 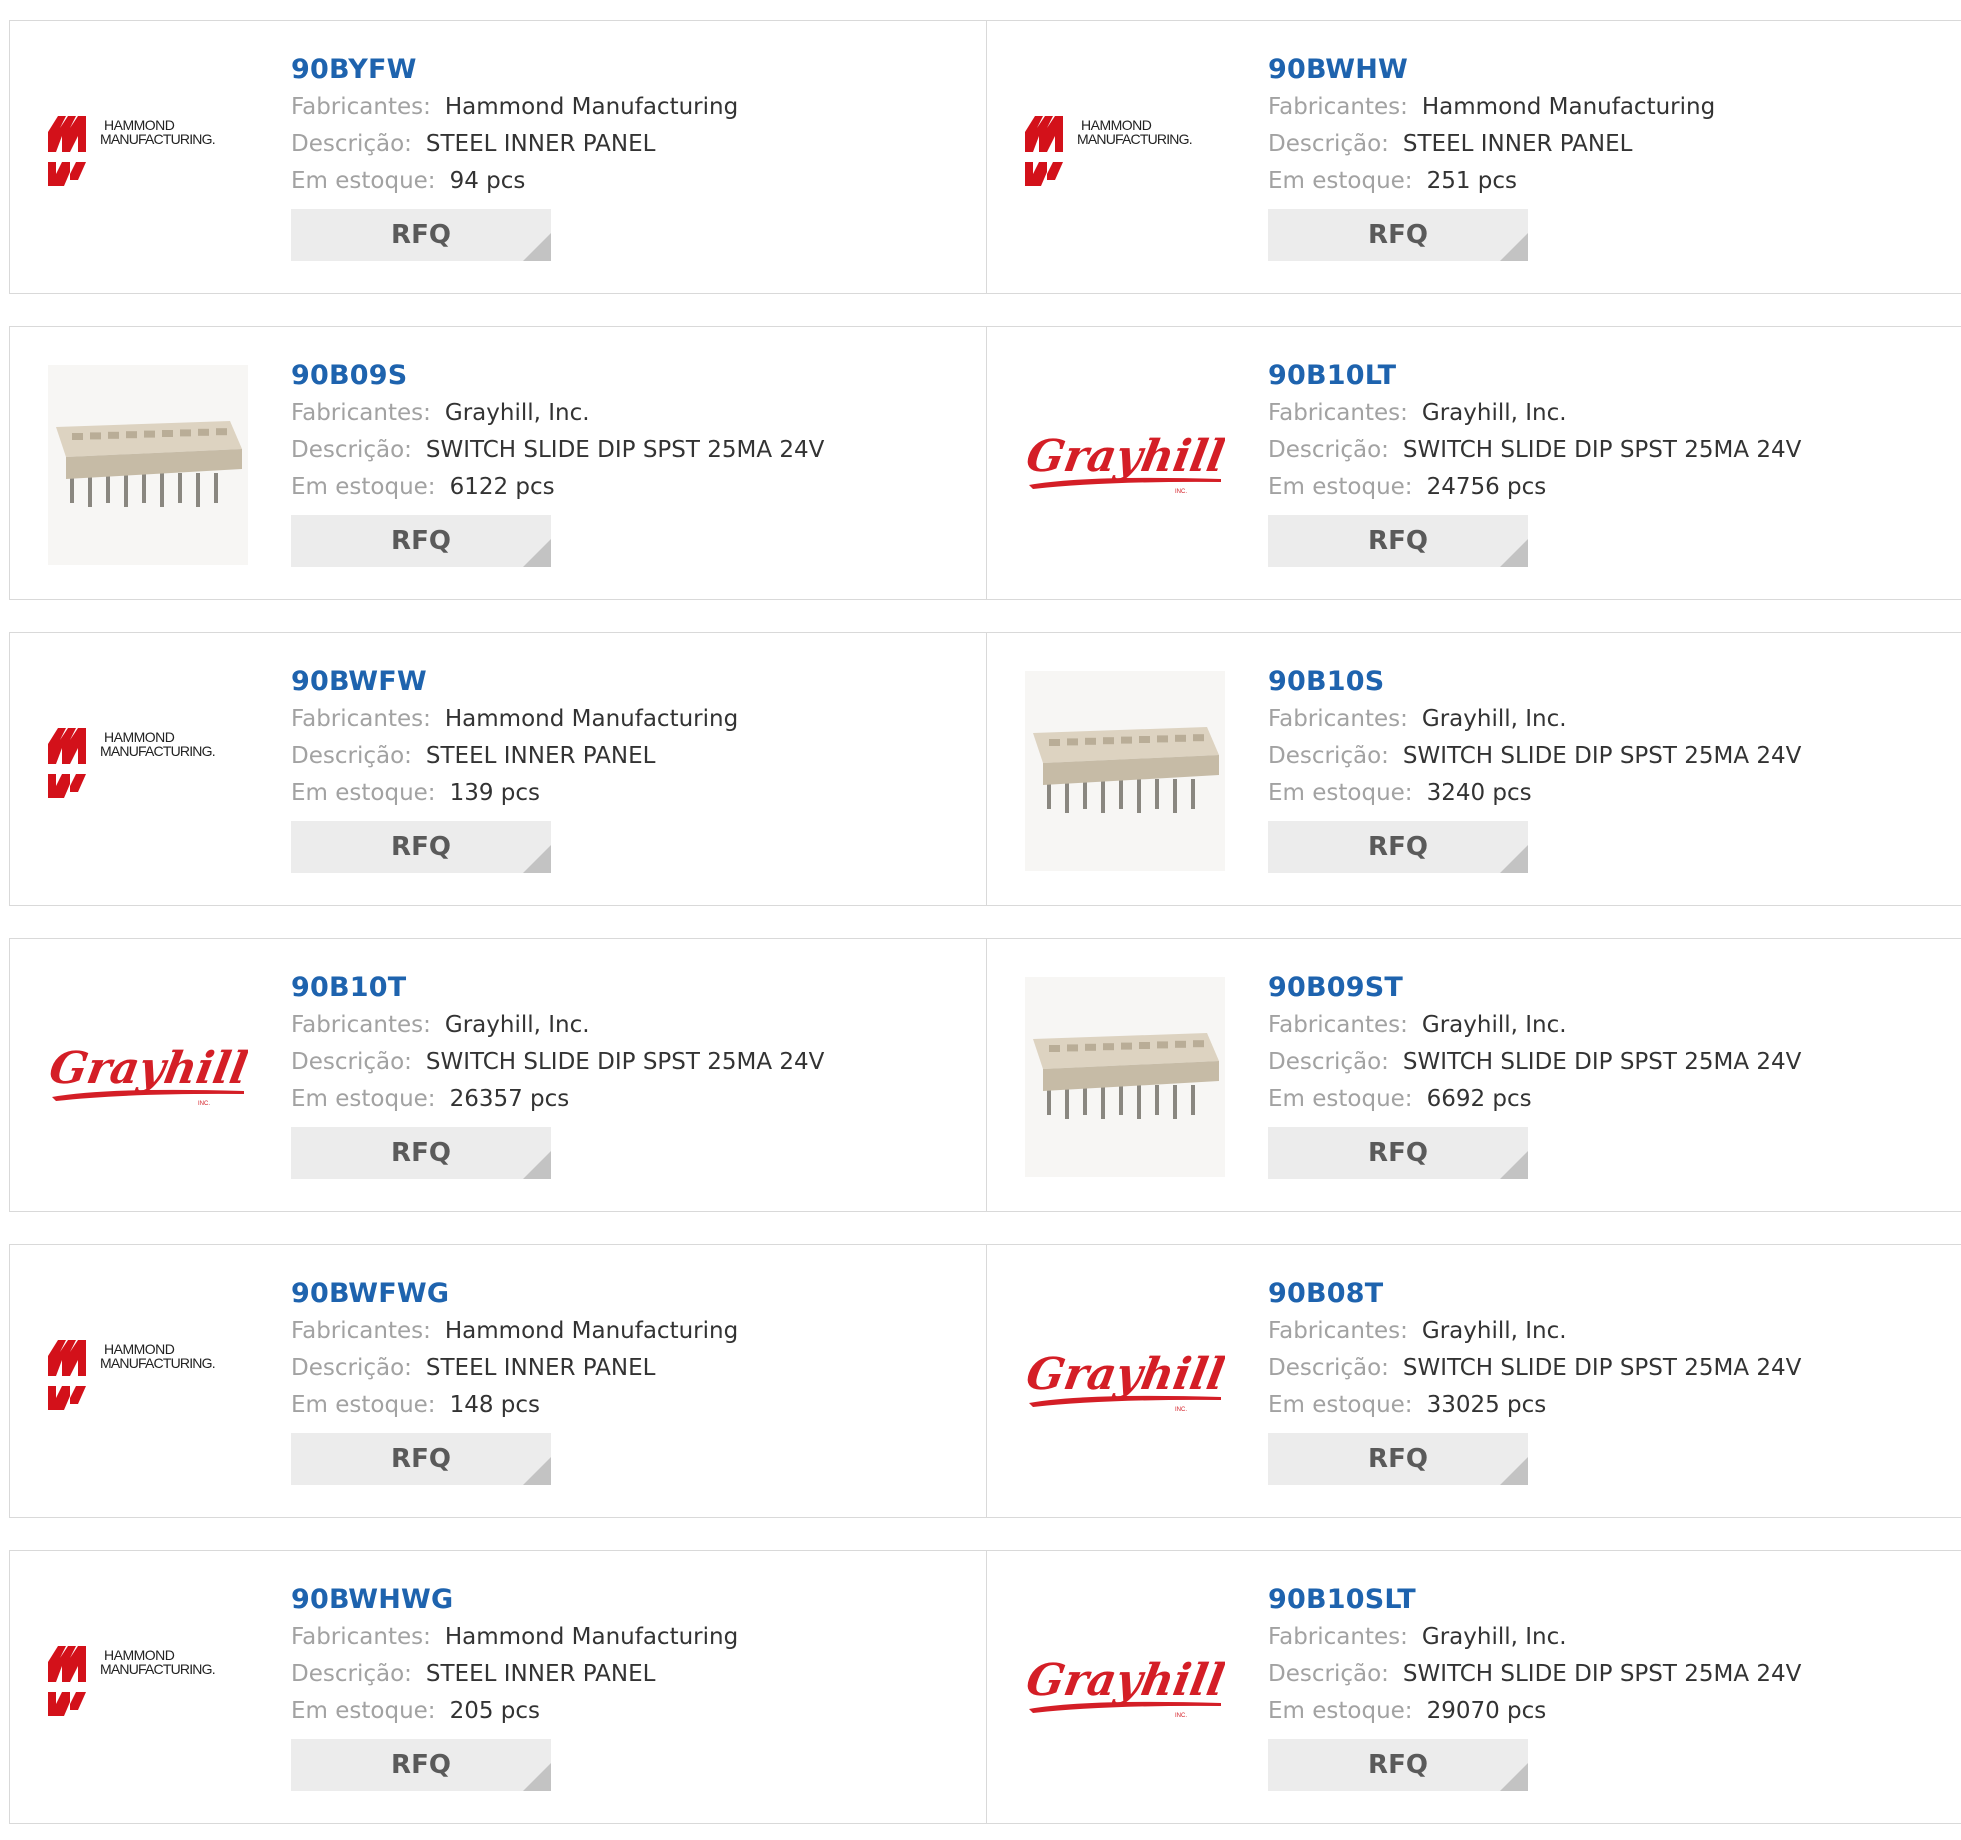 I want to click on part-number-link: 90BWFW, so click(x=631, y=682).